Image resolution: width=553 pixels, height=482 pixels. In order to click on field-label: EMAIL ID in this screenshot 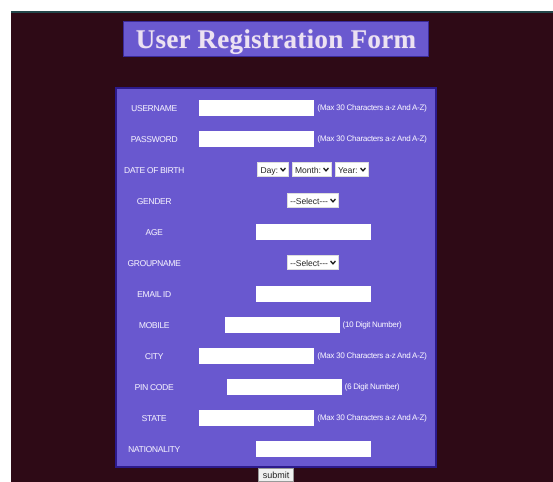, I will do `click(154, 293)`.